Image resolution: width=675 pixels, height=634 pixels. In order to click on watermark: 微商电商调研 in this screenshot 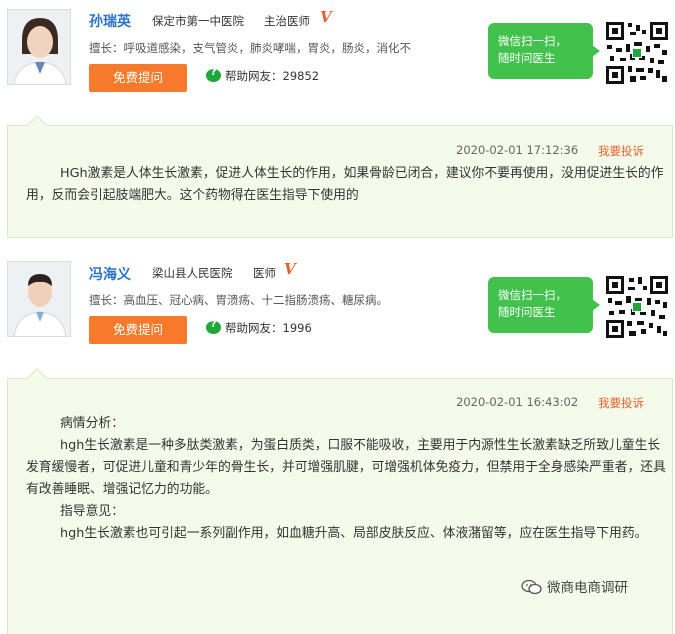, I will do `click(574, 586)`.